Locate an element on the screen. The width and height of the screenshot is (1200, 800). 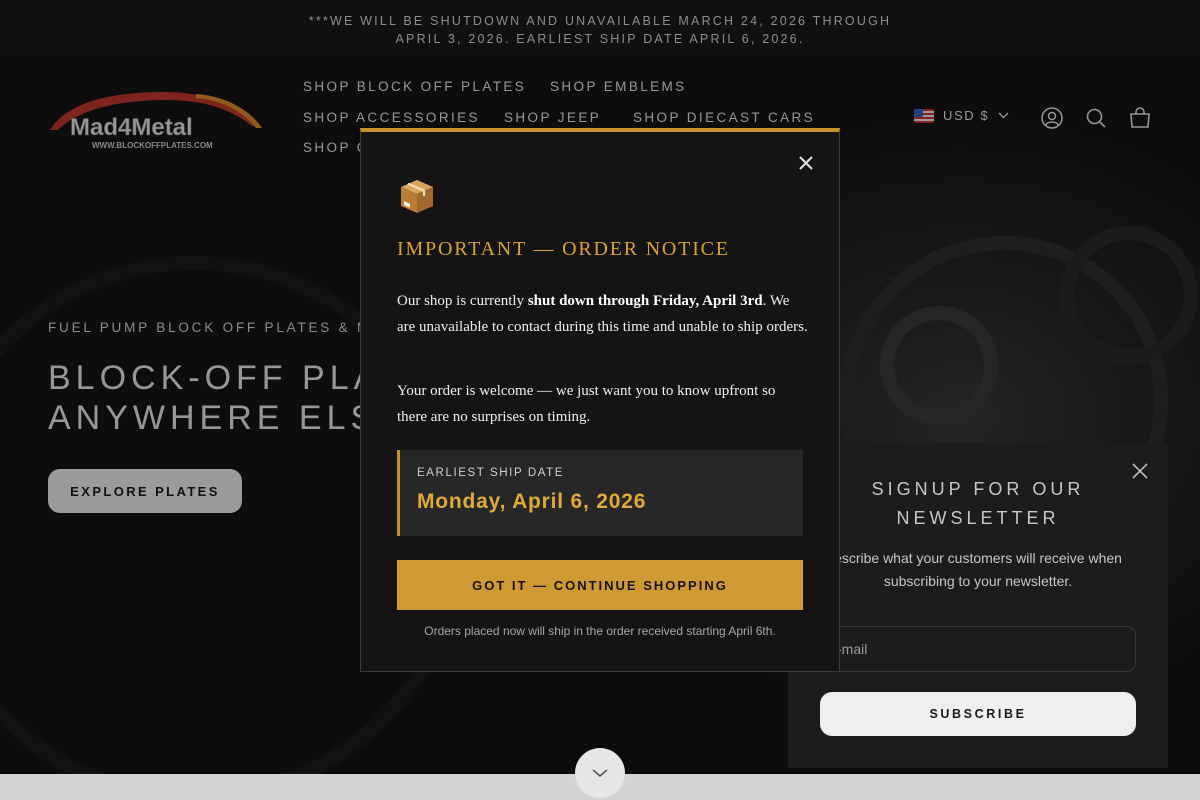
scroll-down-button is located at coordinates (600, 773).